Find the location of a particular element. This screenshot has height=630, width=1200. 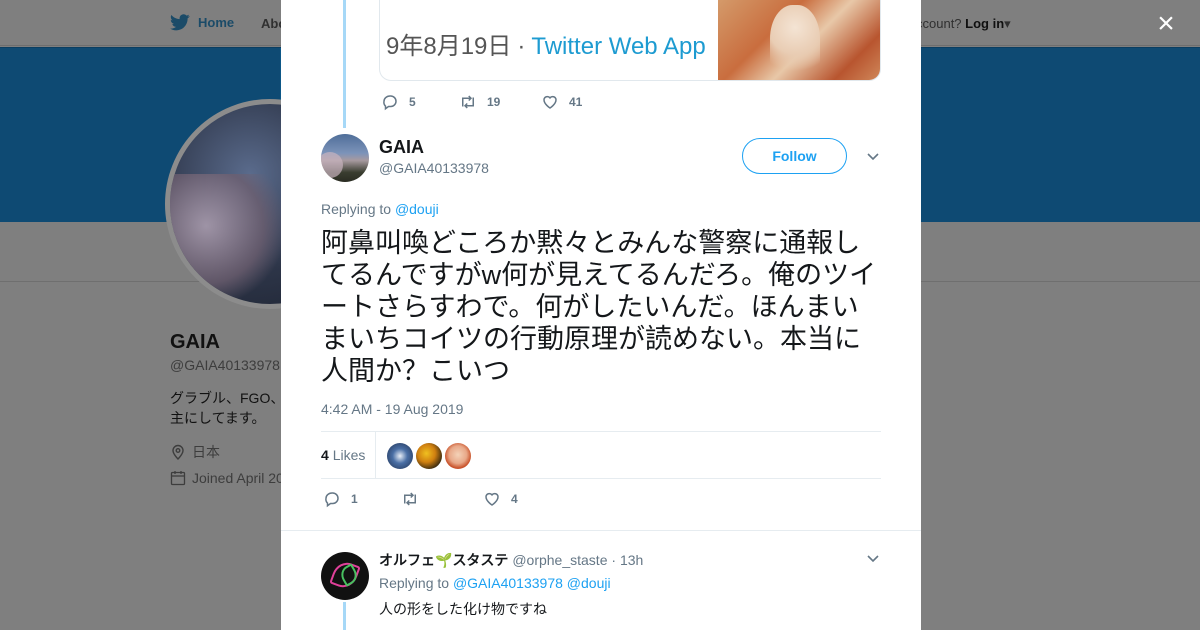

profile-bio-line: 主にしてます。 is located at coordinates (218, 418).